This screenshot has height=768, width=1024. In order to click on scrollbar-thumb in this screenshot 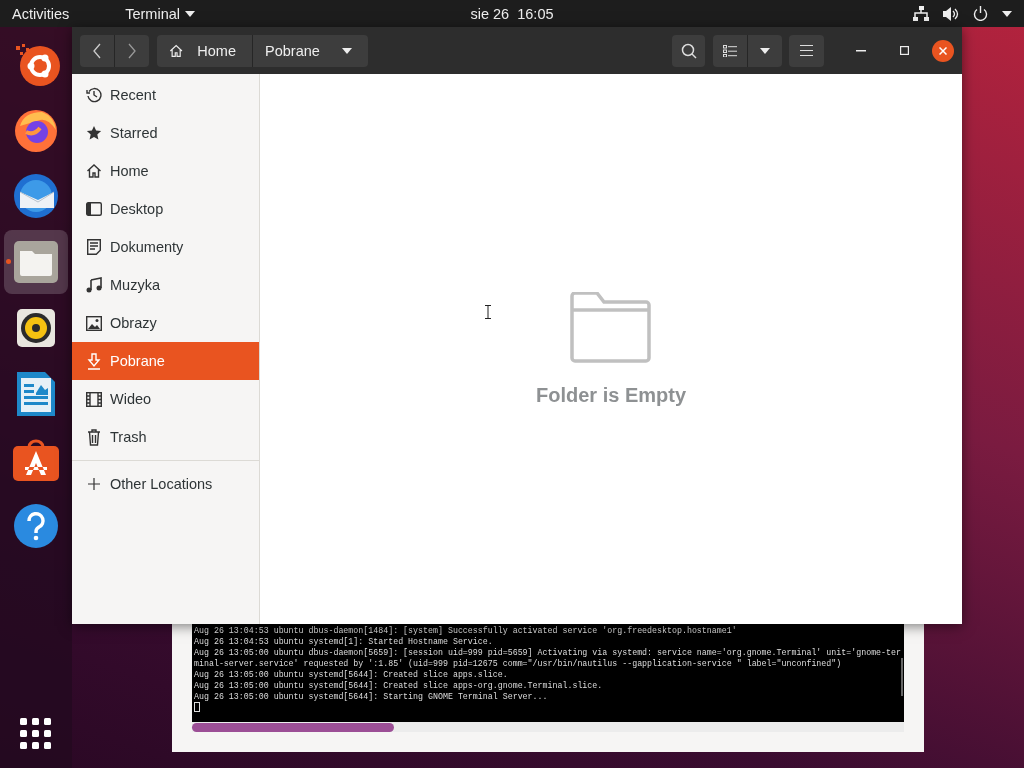, I will do `click(293, 727)`.